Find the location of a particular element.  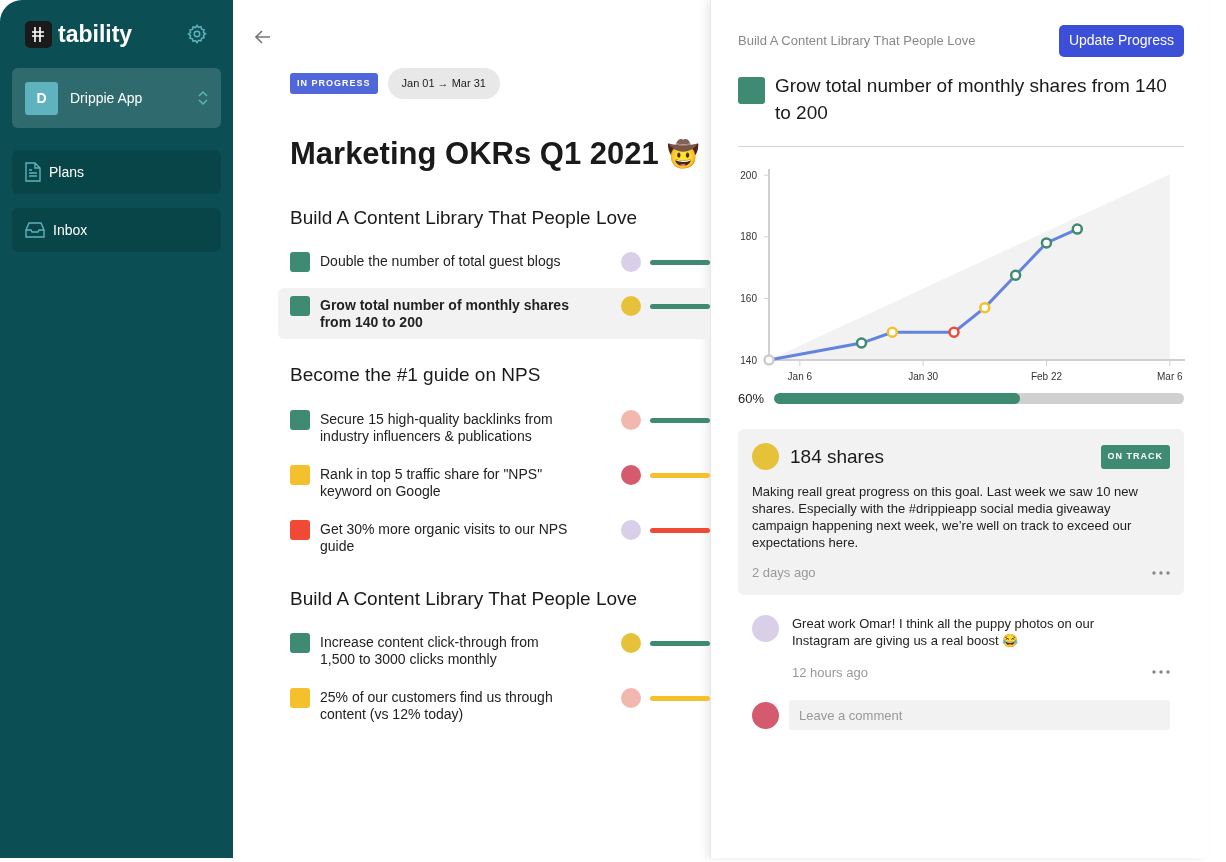

status-badge: IN PROGRESS is located at coordinates (334, 83).